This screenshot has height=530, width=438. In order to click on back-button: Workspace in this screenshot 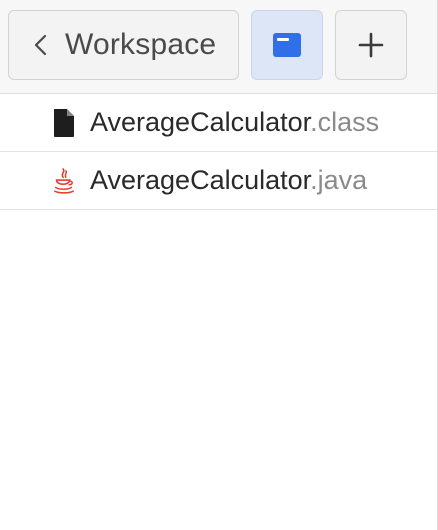, I will do `click(123, 45)`.